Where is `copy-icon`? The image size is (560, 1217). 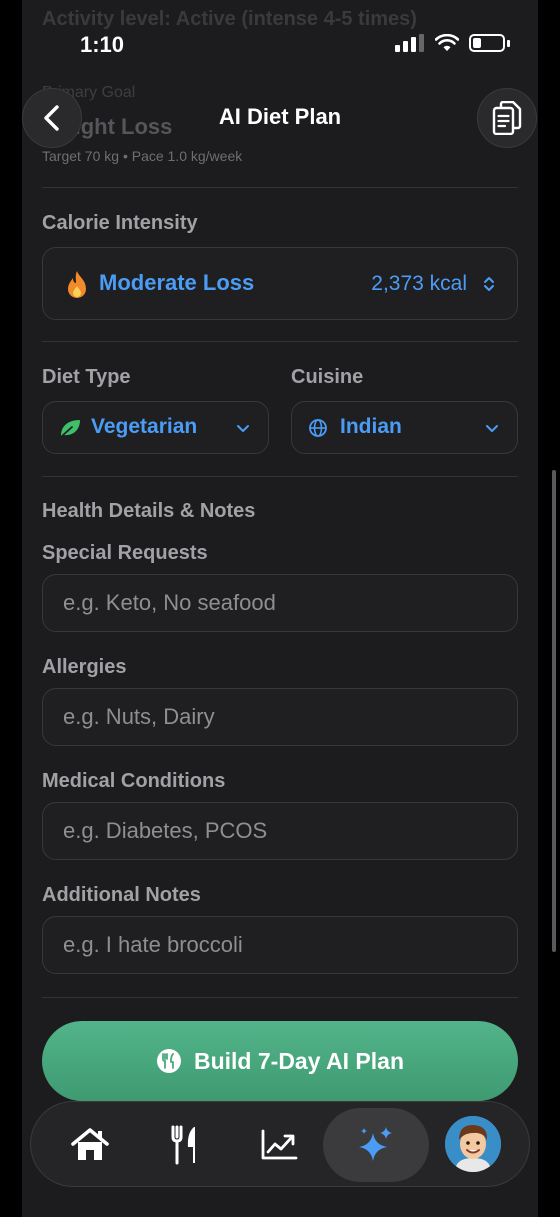 copy-icon is located at coordinates (507, 118).